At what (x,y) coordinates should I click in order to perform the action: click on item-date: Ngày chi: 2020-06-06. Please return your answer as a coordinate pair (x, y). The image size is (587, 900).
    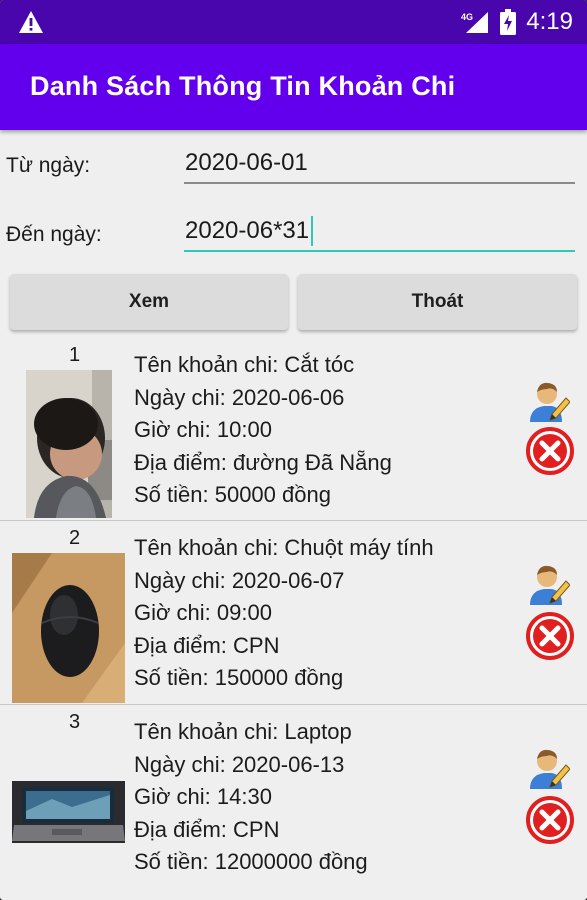
    Looking at the image, I should click on (239, 397).